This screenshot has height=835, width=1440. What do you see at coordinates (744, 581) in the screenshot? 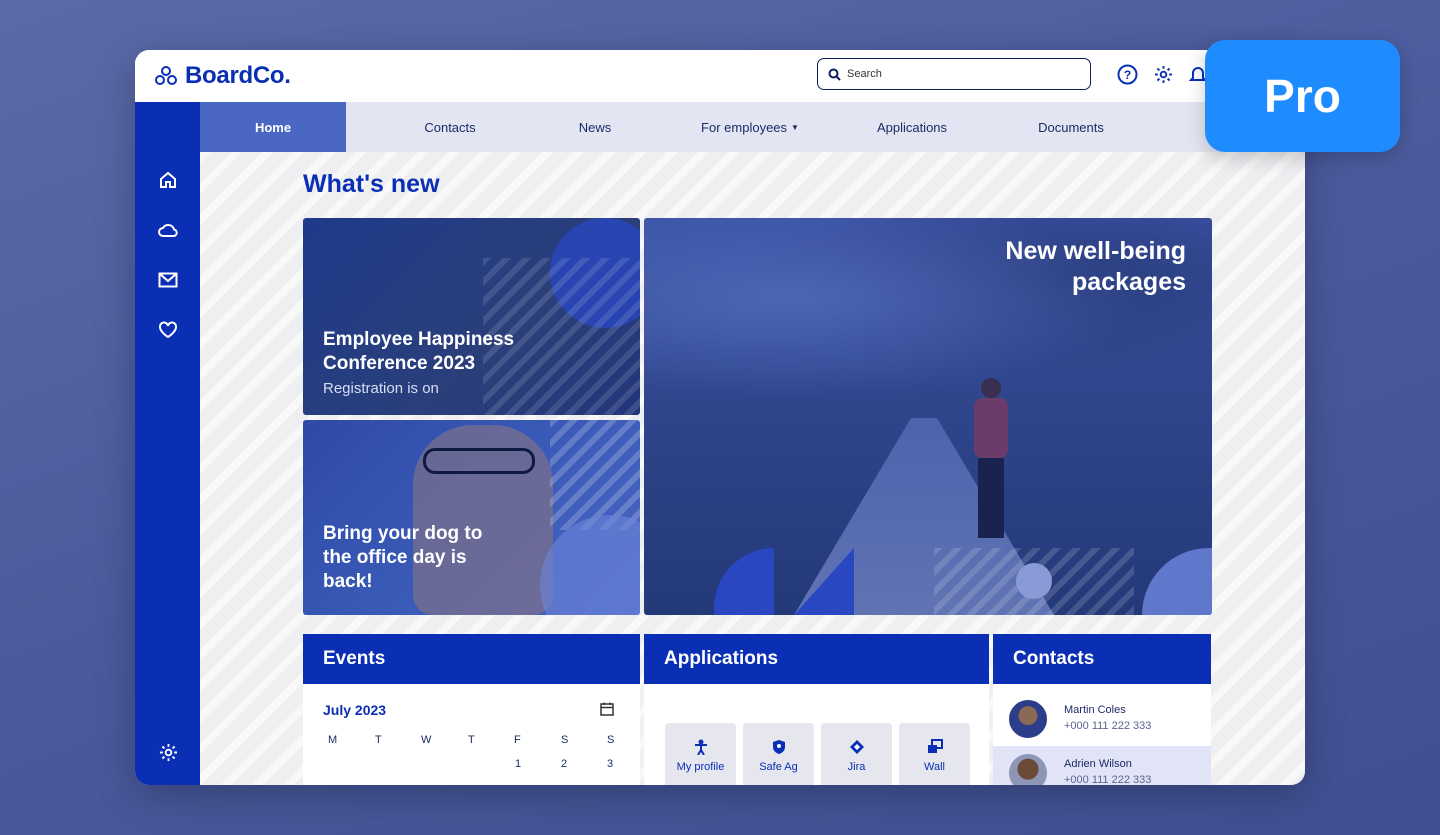
I see `card-decor-shapes` at bounding box center [744, 581].